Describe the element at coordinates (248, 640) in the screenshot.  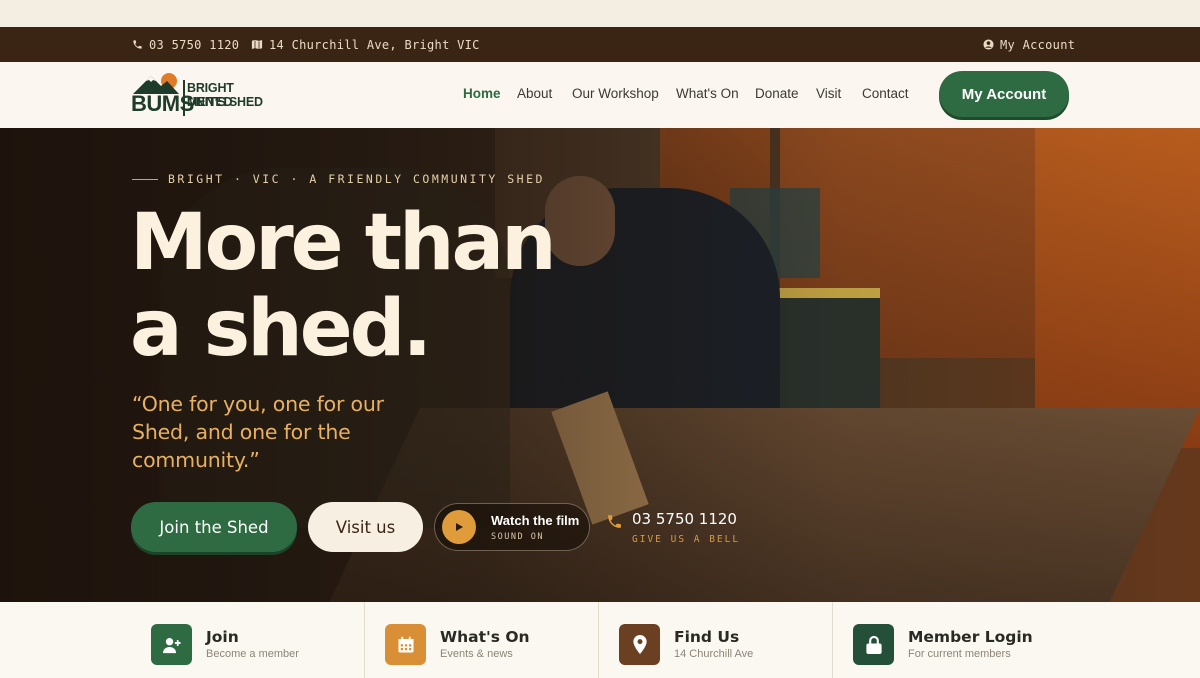
I see `card-join: Join Become a member` at that location.